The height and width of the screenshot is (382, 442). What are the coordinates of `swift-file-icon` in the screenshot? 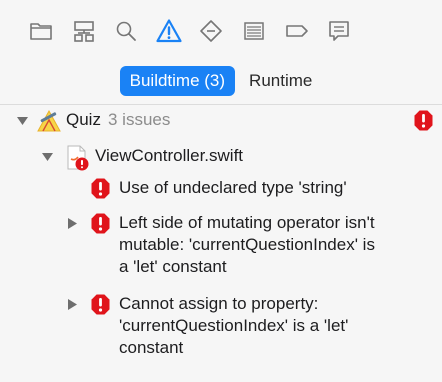 It's located at (78, 158).